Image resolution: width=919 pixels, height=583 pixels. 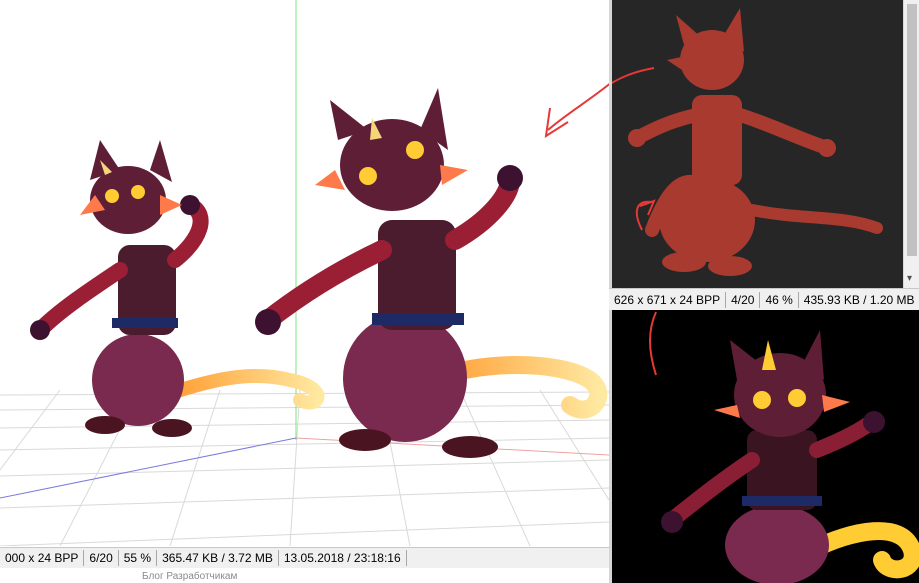 I want to click on annotation-arrow-left, so click(x=578, y=107).